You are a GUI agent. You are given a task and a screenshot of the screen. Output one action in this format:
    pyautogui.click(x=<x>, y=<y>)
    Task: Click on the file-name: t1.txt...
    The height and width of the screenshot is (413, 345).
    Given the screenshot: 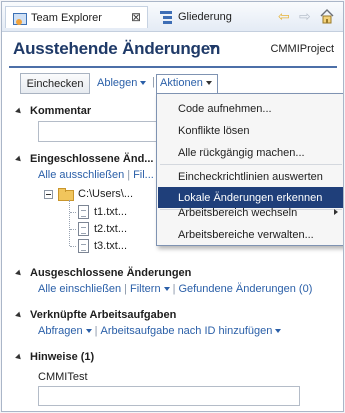 What is the action you would take?
    pyautogui.click(x=111, y=212)
    